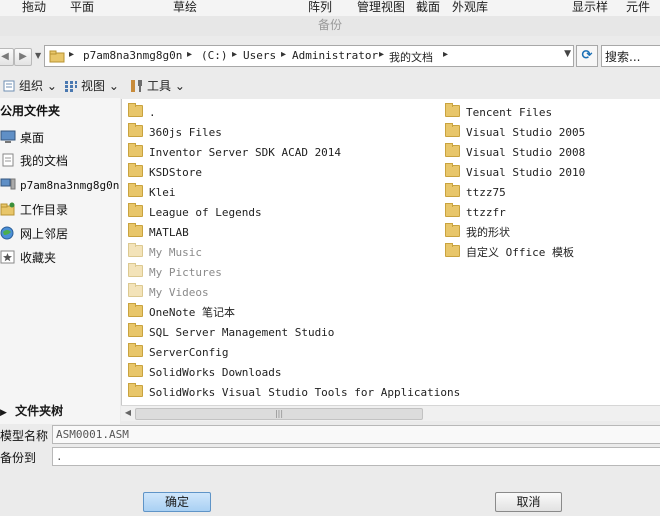 This screenshot has height=516, width=660. Describe the element at coordinates (38, 258) in the screenshot. I see `sidebar-item-label: 收藏夹` at that location.